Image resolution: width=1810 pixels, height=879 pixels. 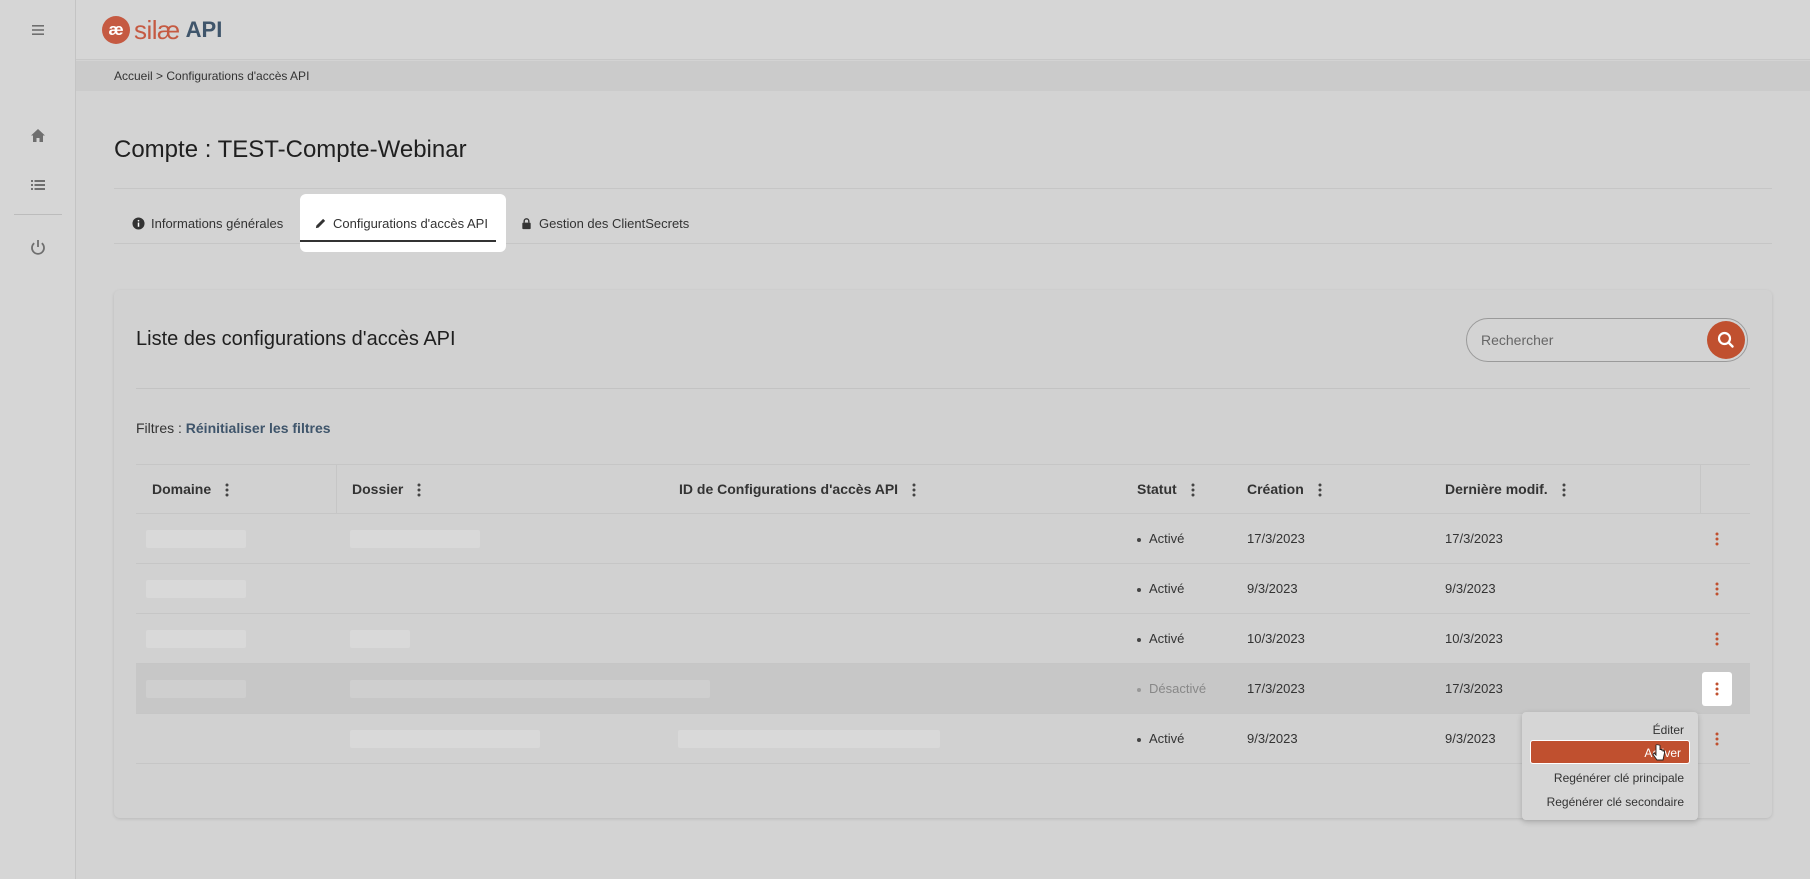 I want to click on search-box, so click(x=1607, y=340).